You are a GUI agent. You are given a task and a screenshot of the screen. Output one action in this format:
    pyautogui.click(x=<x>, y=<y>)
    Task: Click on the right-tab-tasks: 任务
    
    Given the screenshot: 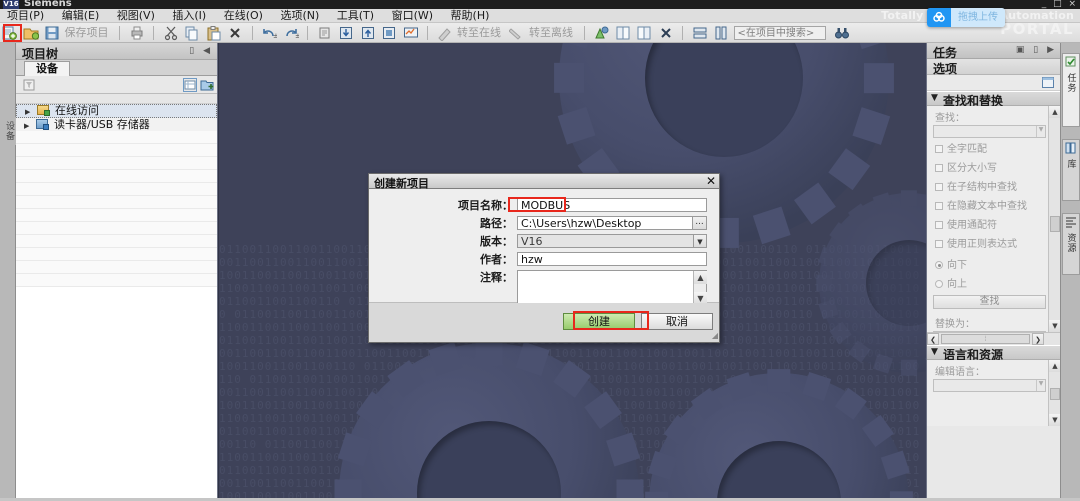 What is the action you would take?
    pyautogui.click(x=1071, y=90)
    